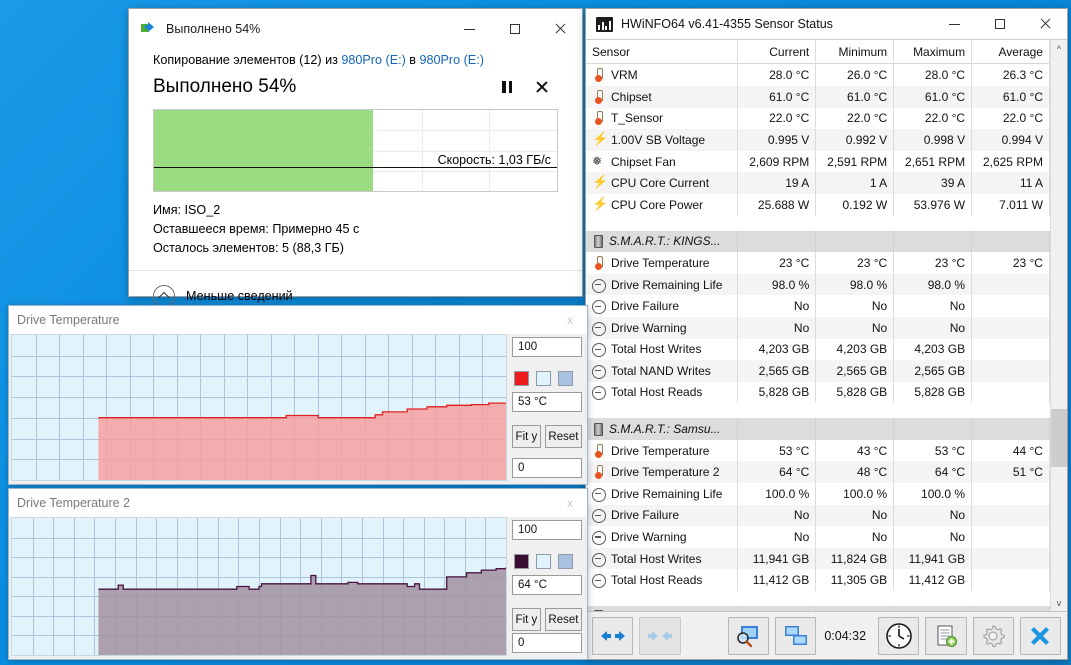  What do you see at coordinates (933, 52) in the screenshot?
I see `column-header-maximum: Maximum` at bounding box center [933, 52].